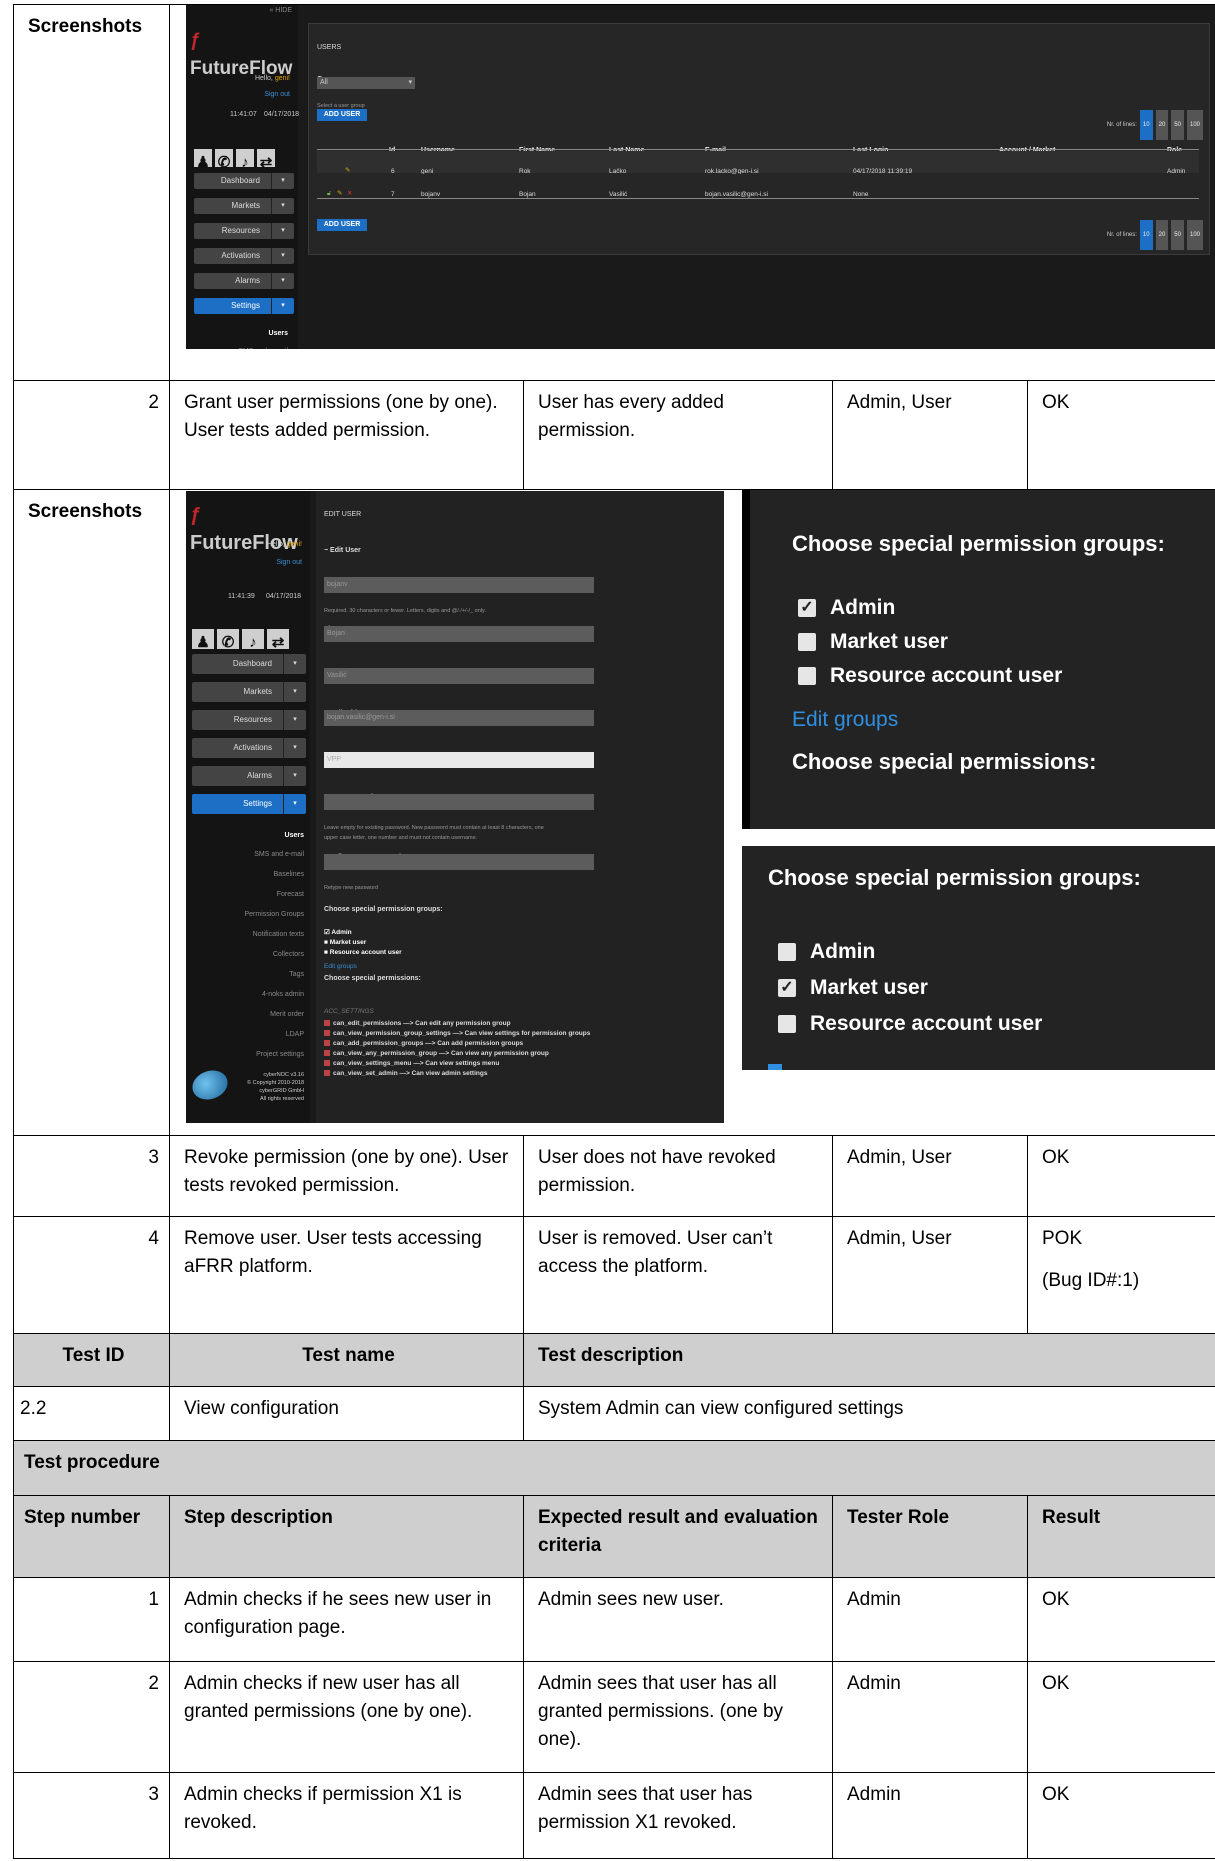 The width and height of the screenshot is (1215, 1861). I want to click on lines-selector-bottom: Nr. of lines: 10 20 50 100, so click(1155, 235).